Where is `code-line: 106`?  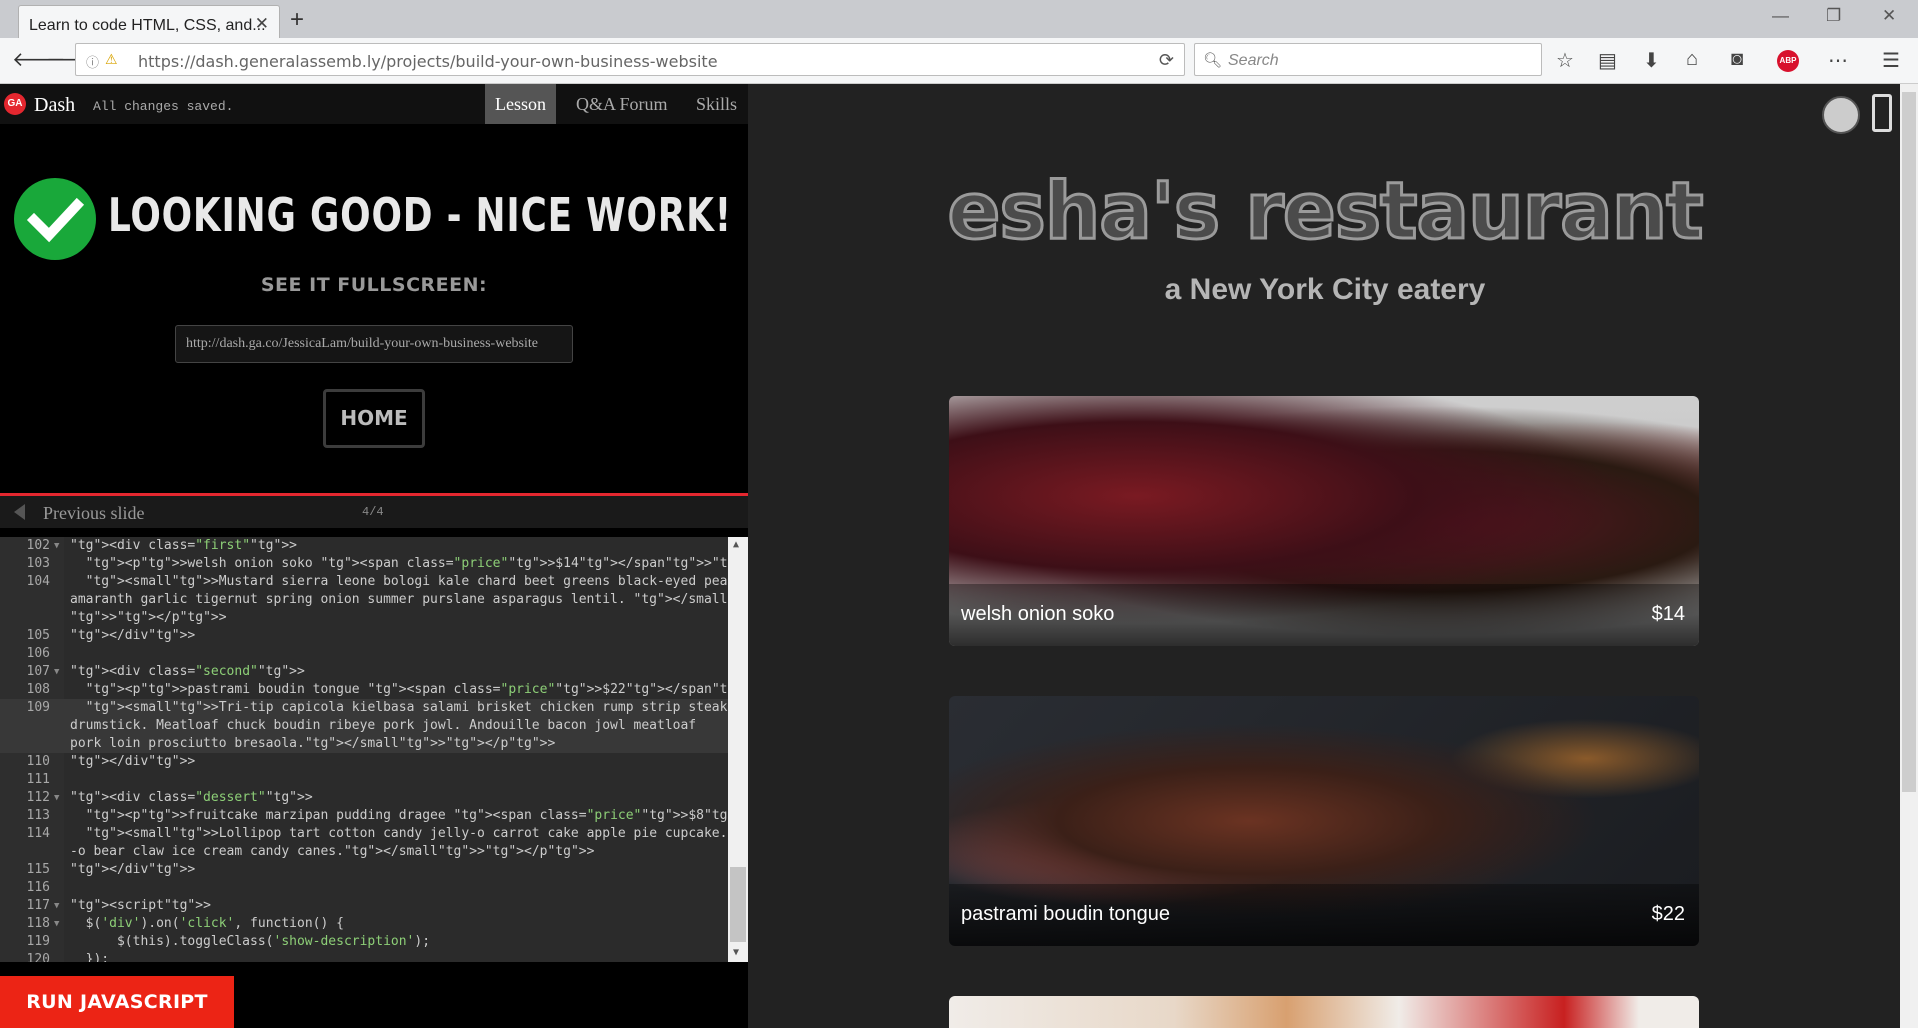 code-line: 106 is located at coordinates (364, 654).